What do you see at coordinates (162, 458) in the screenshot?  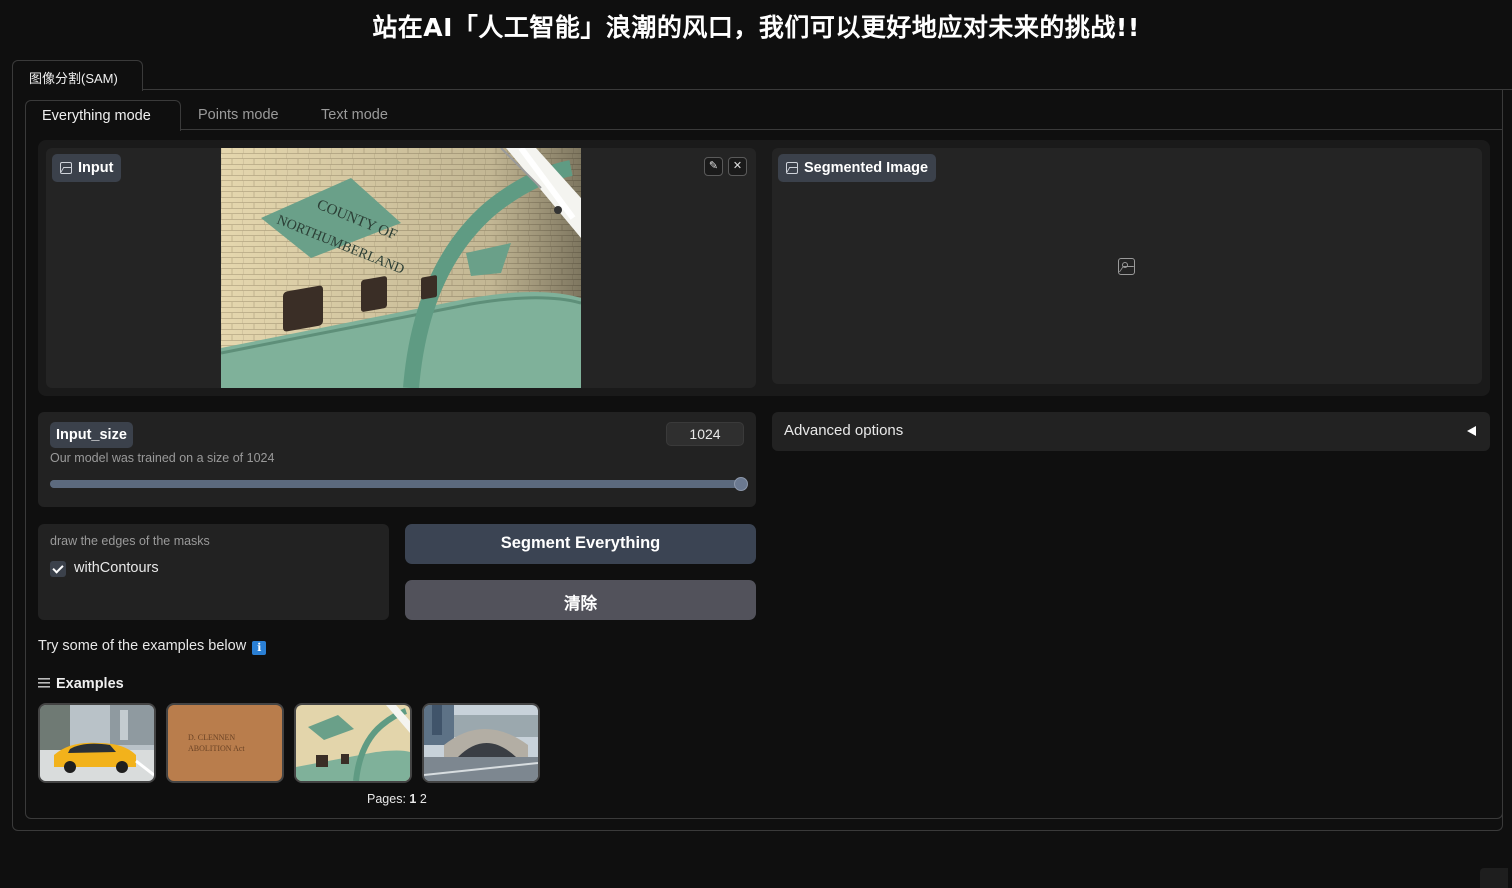 I see `input-size-info: Our model was trained on a size of 1024` at bounding box center [162, 458].